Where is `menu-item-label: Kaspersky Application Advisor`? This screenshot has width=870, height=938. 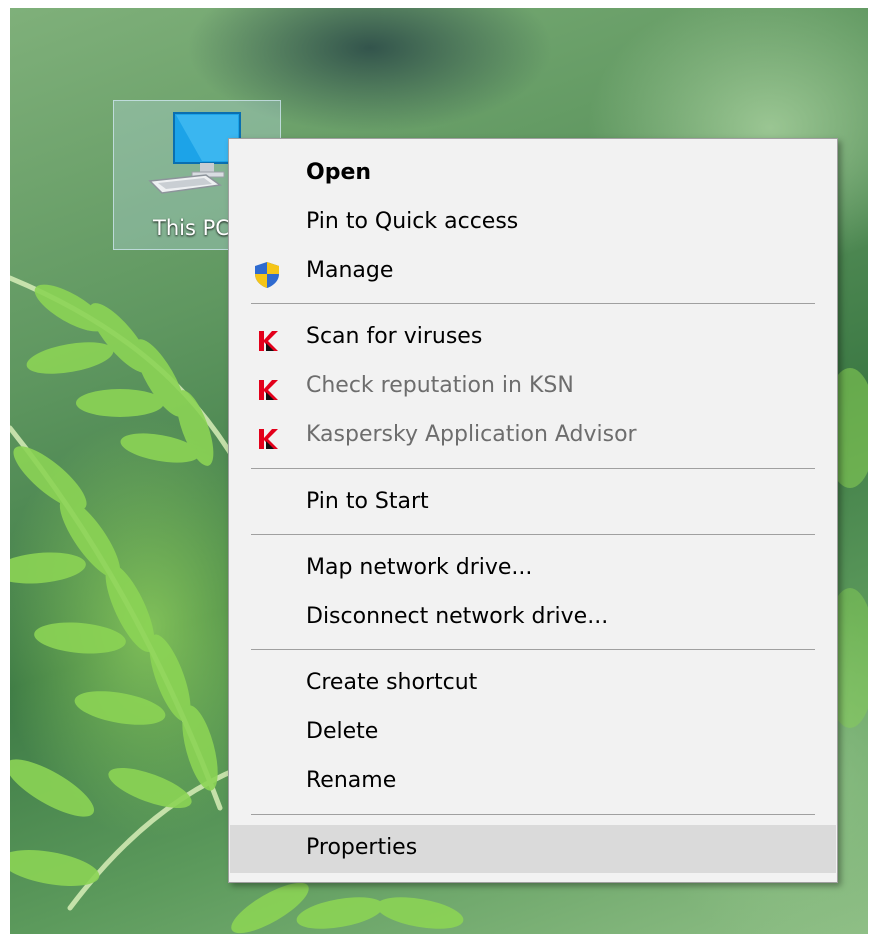
menu-item-label: Kaspersky Application Advisor is located at coordinates (471, 434).